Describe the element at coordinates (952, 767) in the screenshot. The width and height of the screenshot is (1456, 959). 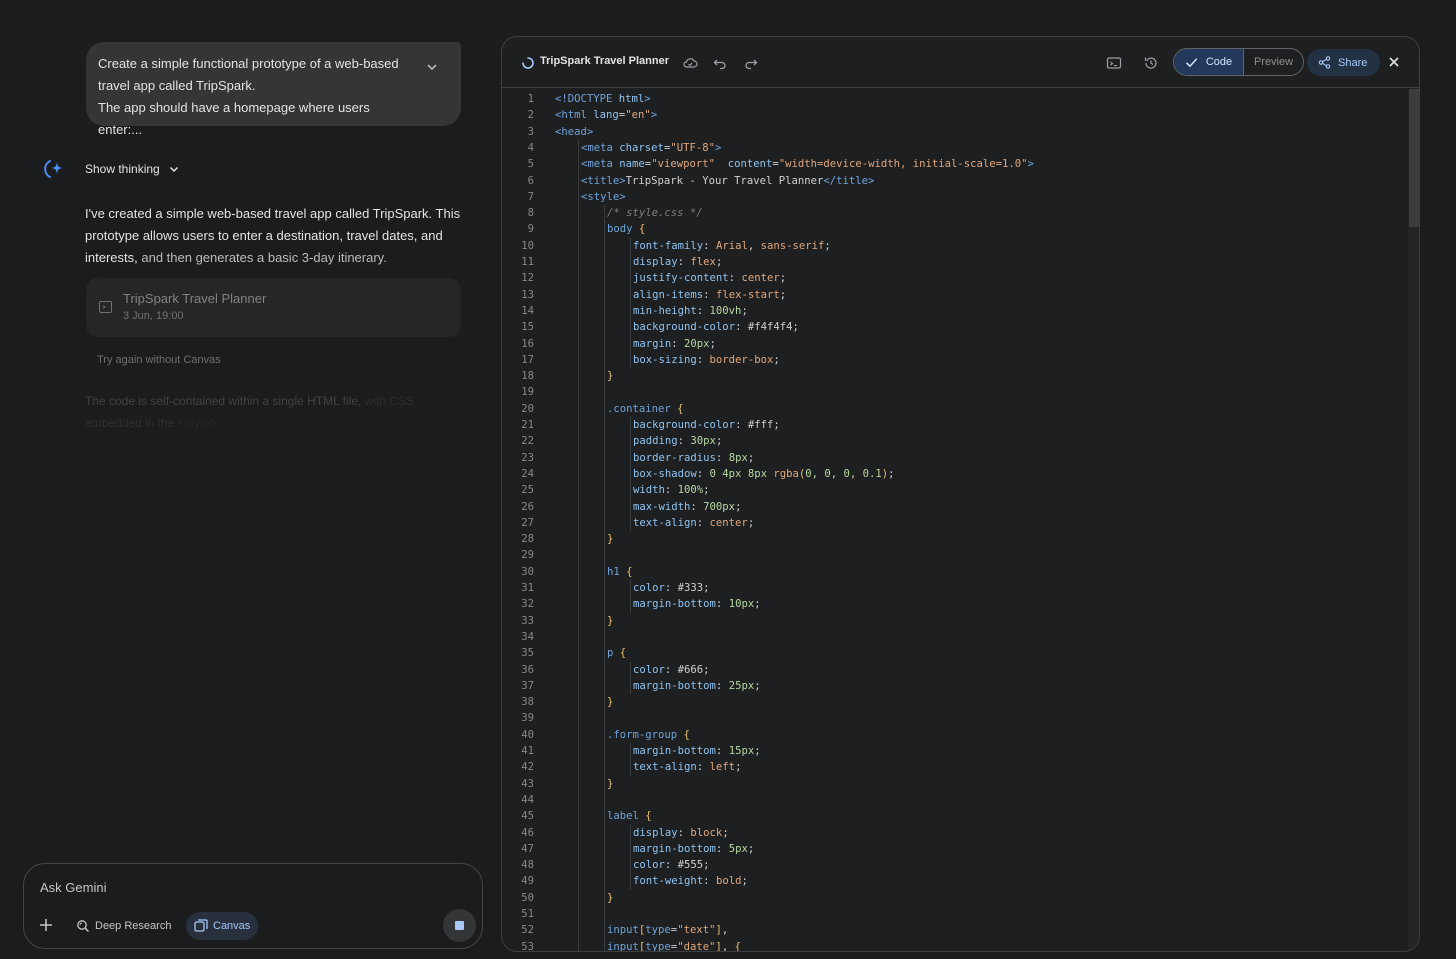
I see `code-line: 42 text-align: left;` at that location.